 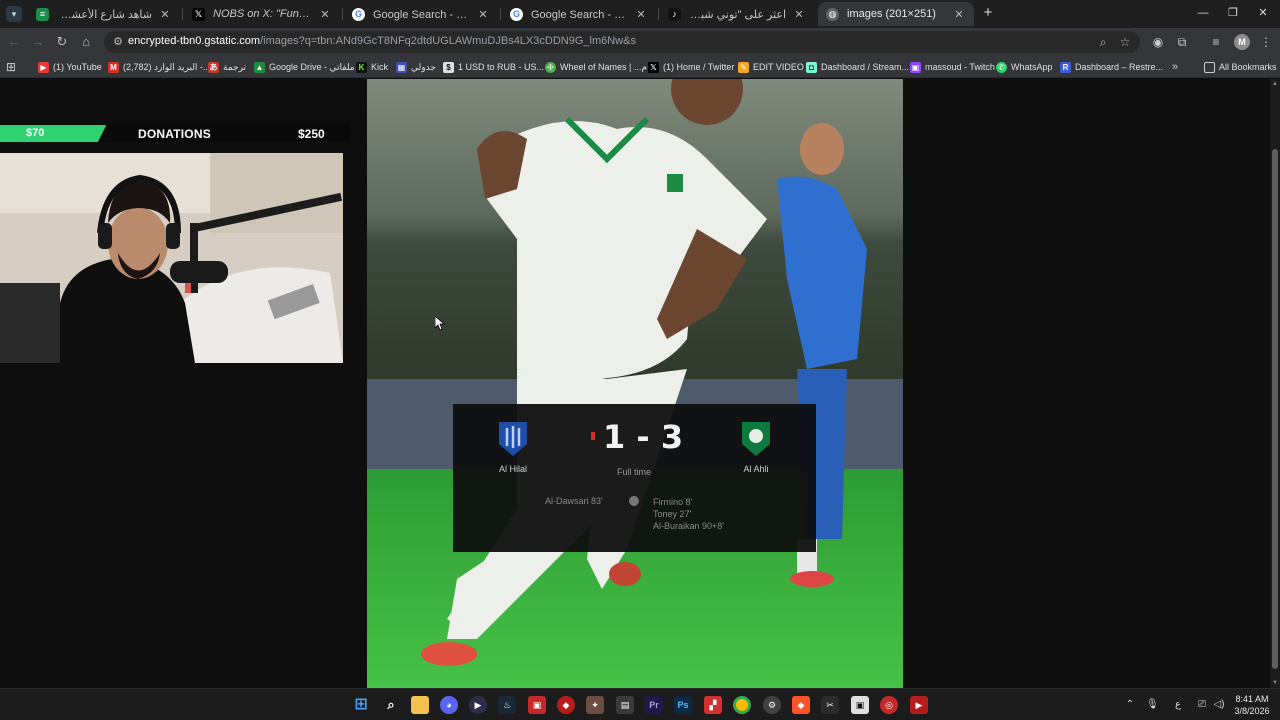 I want to click on media-controls-icon: ≡, so click(x=1216, y=42).